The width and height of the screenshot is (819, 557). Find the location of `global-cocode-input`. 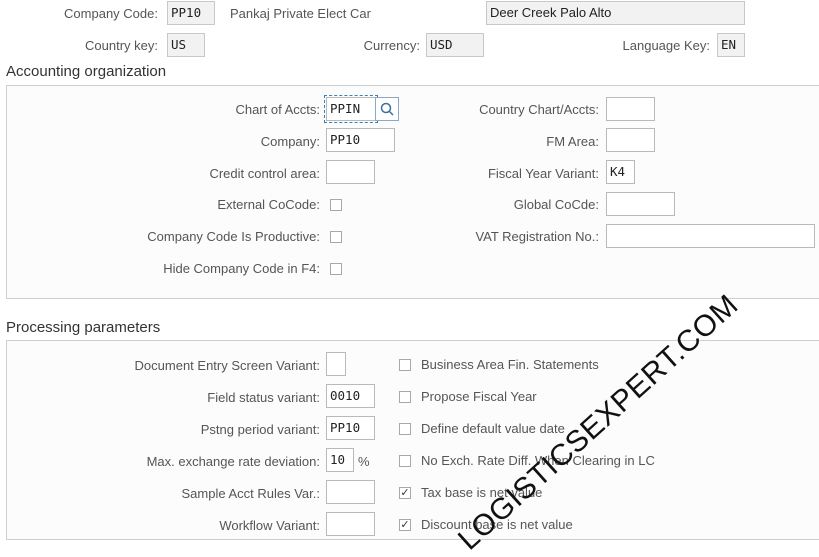

global-cocode-input is located at coordinates (640, 204).